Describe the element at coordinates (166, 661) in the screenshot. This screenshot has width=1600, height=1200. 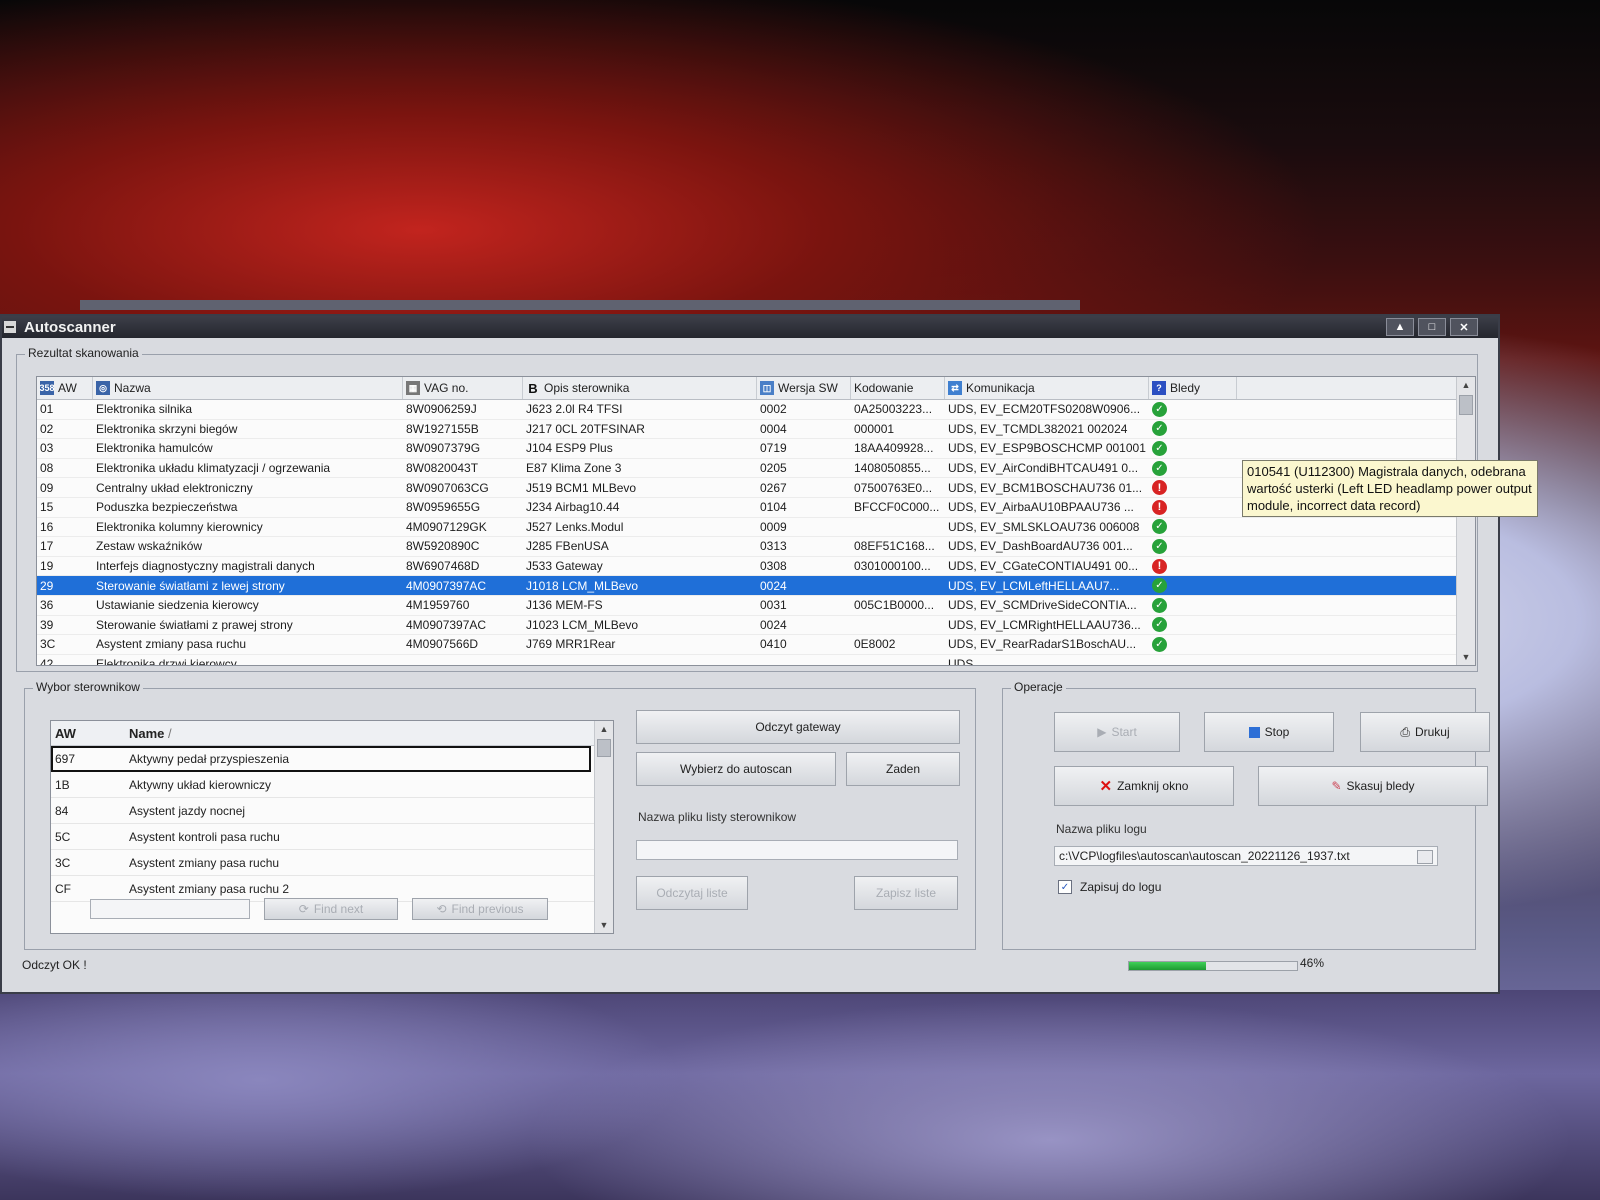
I see `cell-nazwa: Elektronika drzwi kierowcy` at that location.